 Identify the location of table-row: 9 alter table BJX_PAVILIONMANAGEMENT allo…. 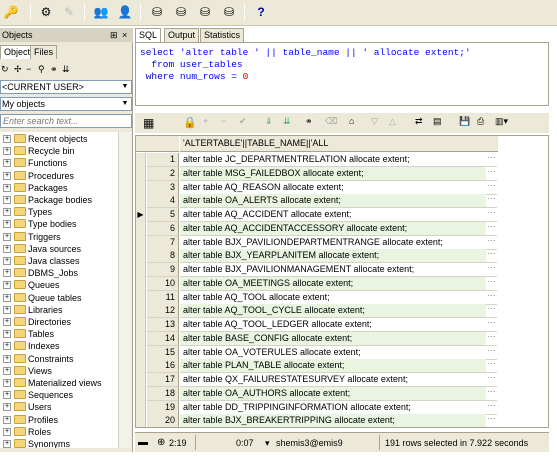
(342, 270).